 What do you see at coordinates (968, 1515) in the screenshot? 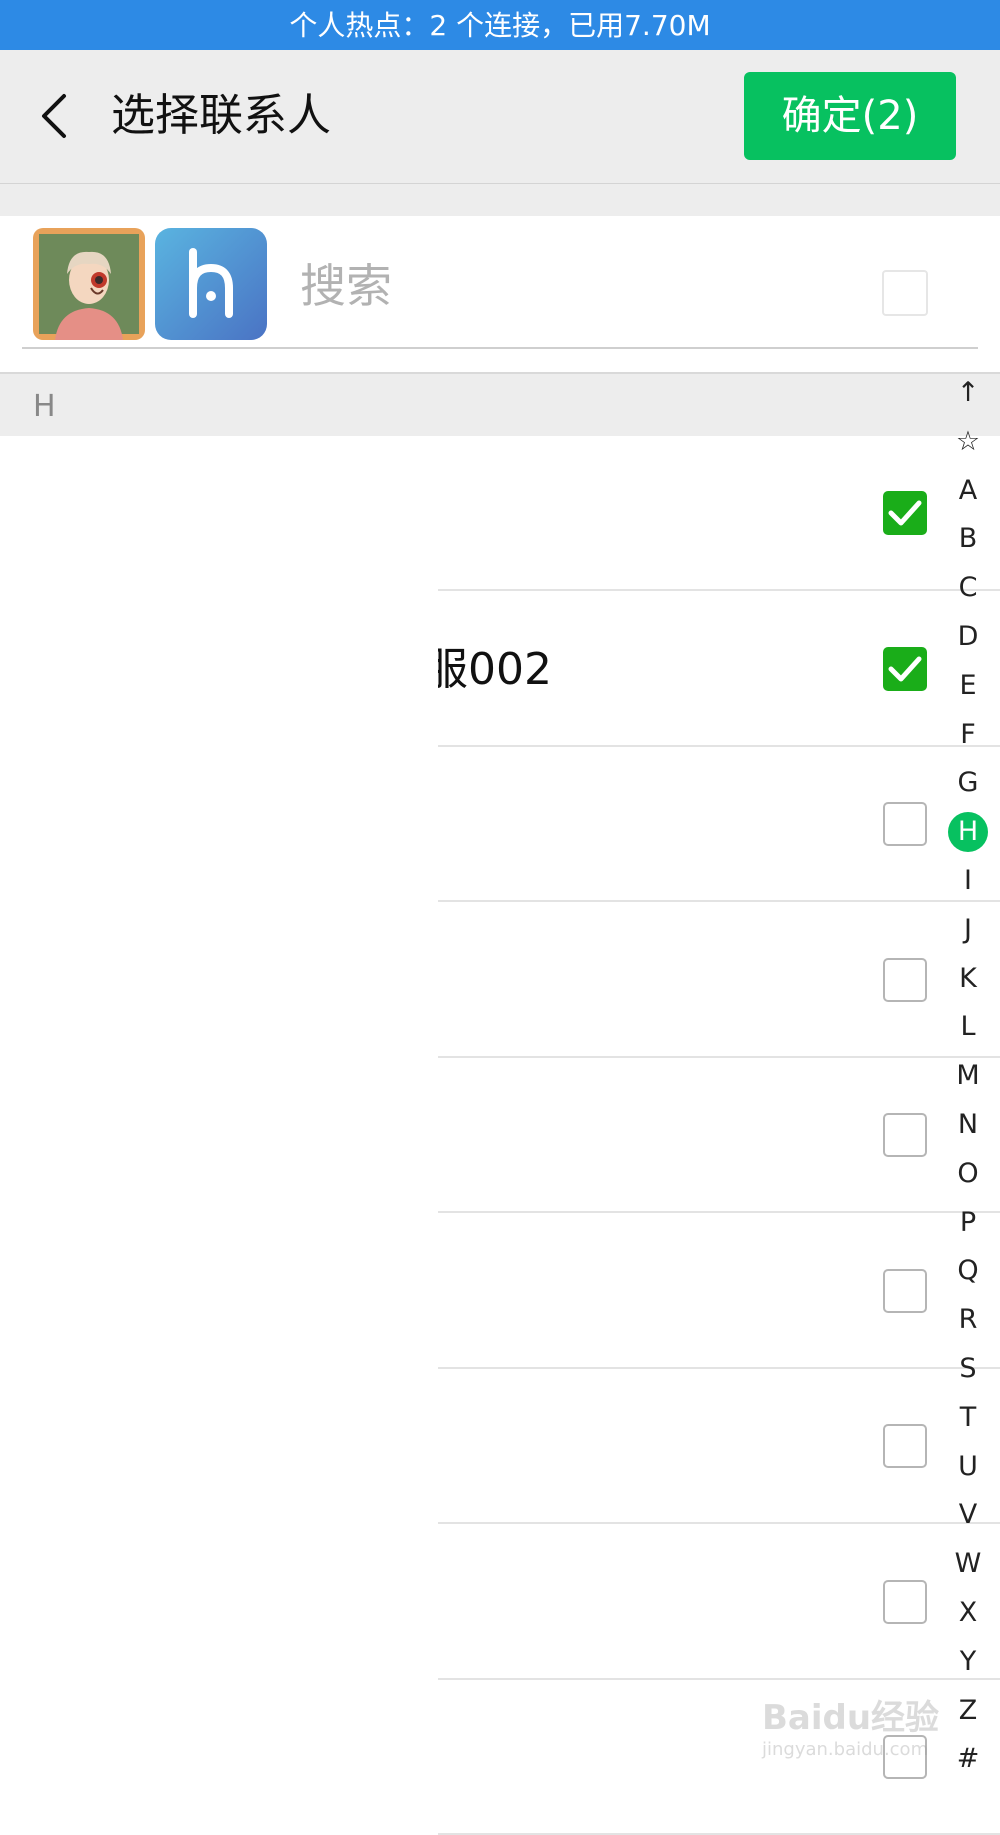
I see `index-item: V` at bounding box center [968, 1515].